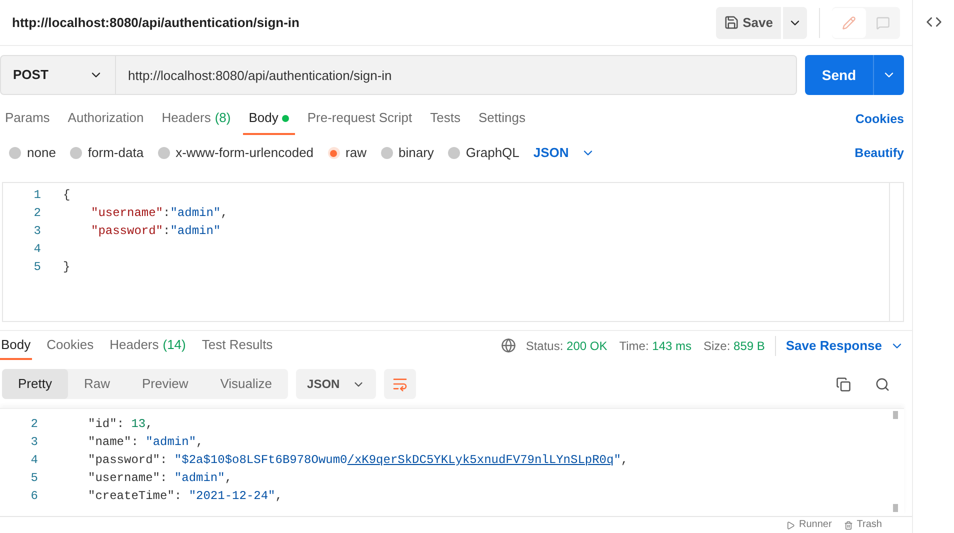 This screenshot has height=533, width=954. Describe the element at coordinates (36, 195) in the screenshot. I see `line-number: 1` at that location.